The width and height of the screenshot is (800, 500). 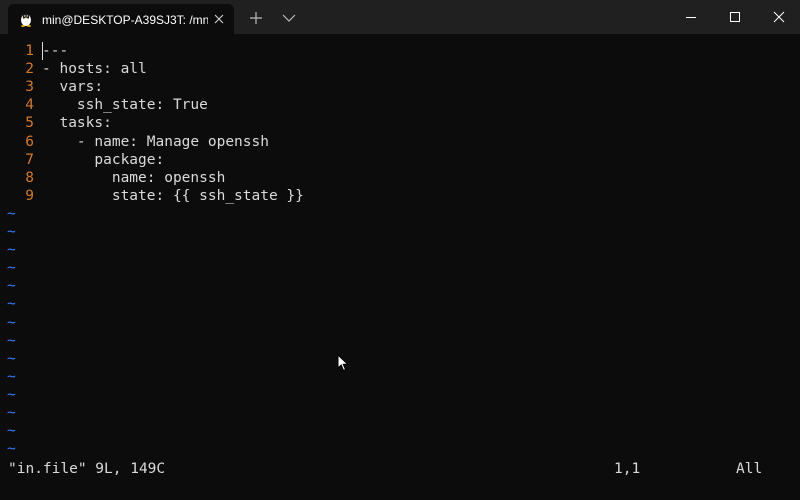 What do you see at coordinates (103, 159) in the screenshot?
I see `code-text: package:` at bounding box center [103, 159].